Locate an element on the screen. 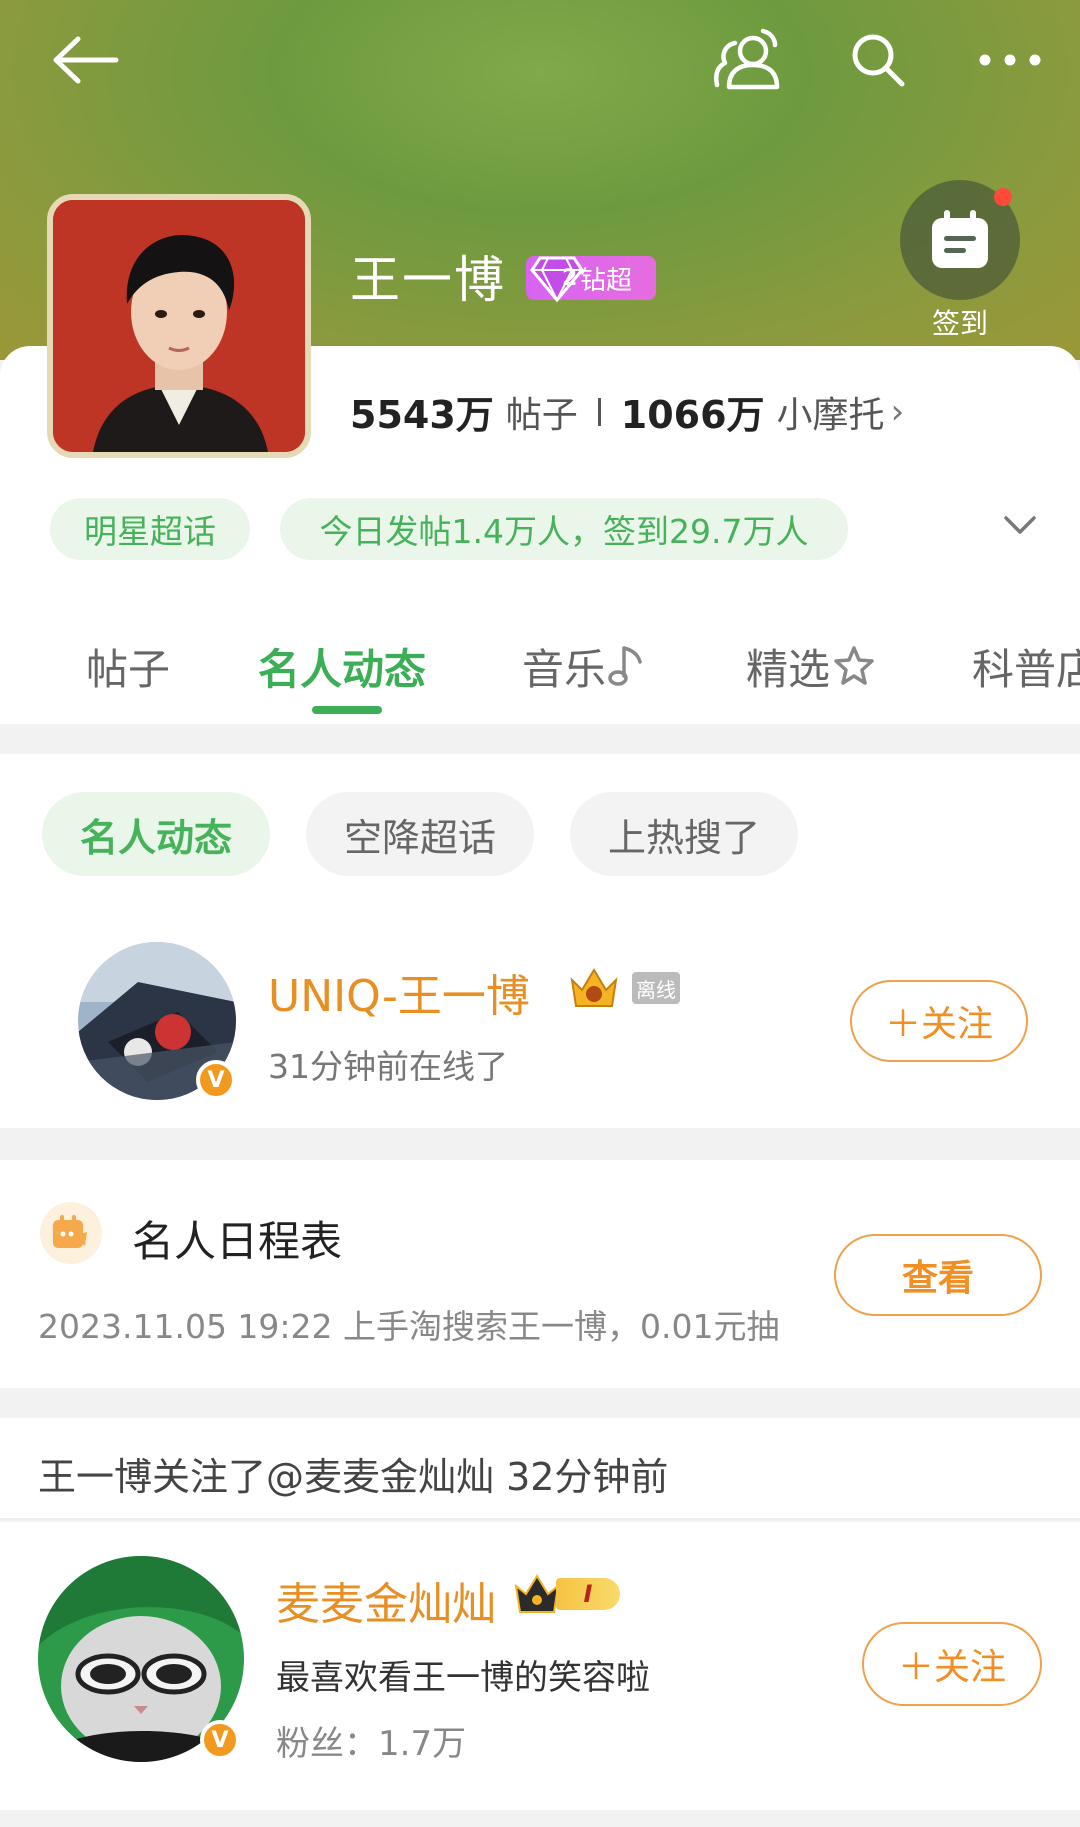 The width and height of the screenshot is (1080, 1827). chevron-right-icon: › is located at coordinates (898, 412).